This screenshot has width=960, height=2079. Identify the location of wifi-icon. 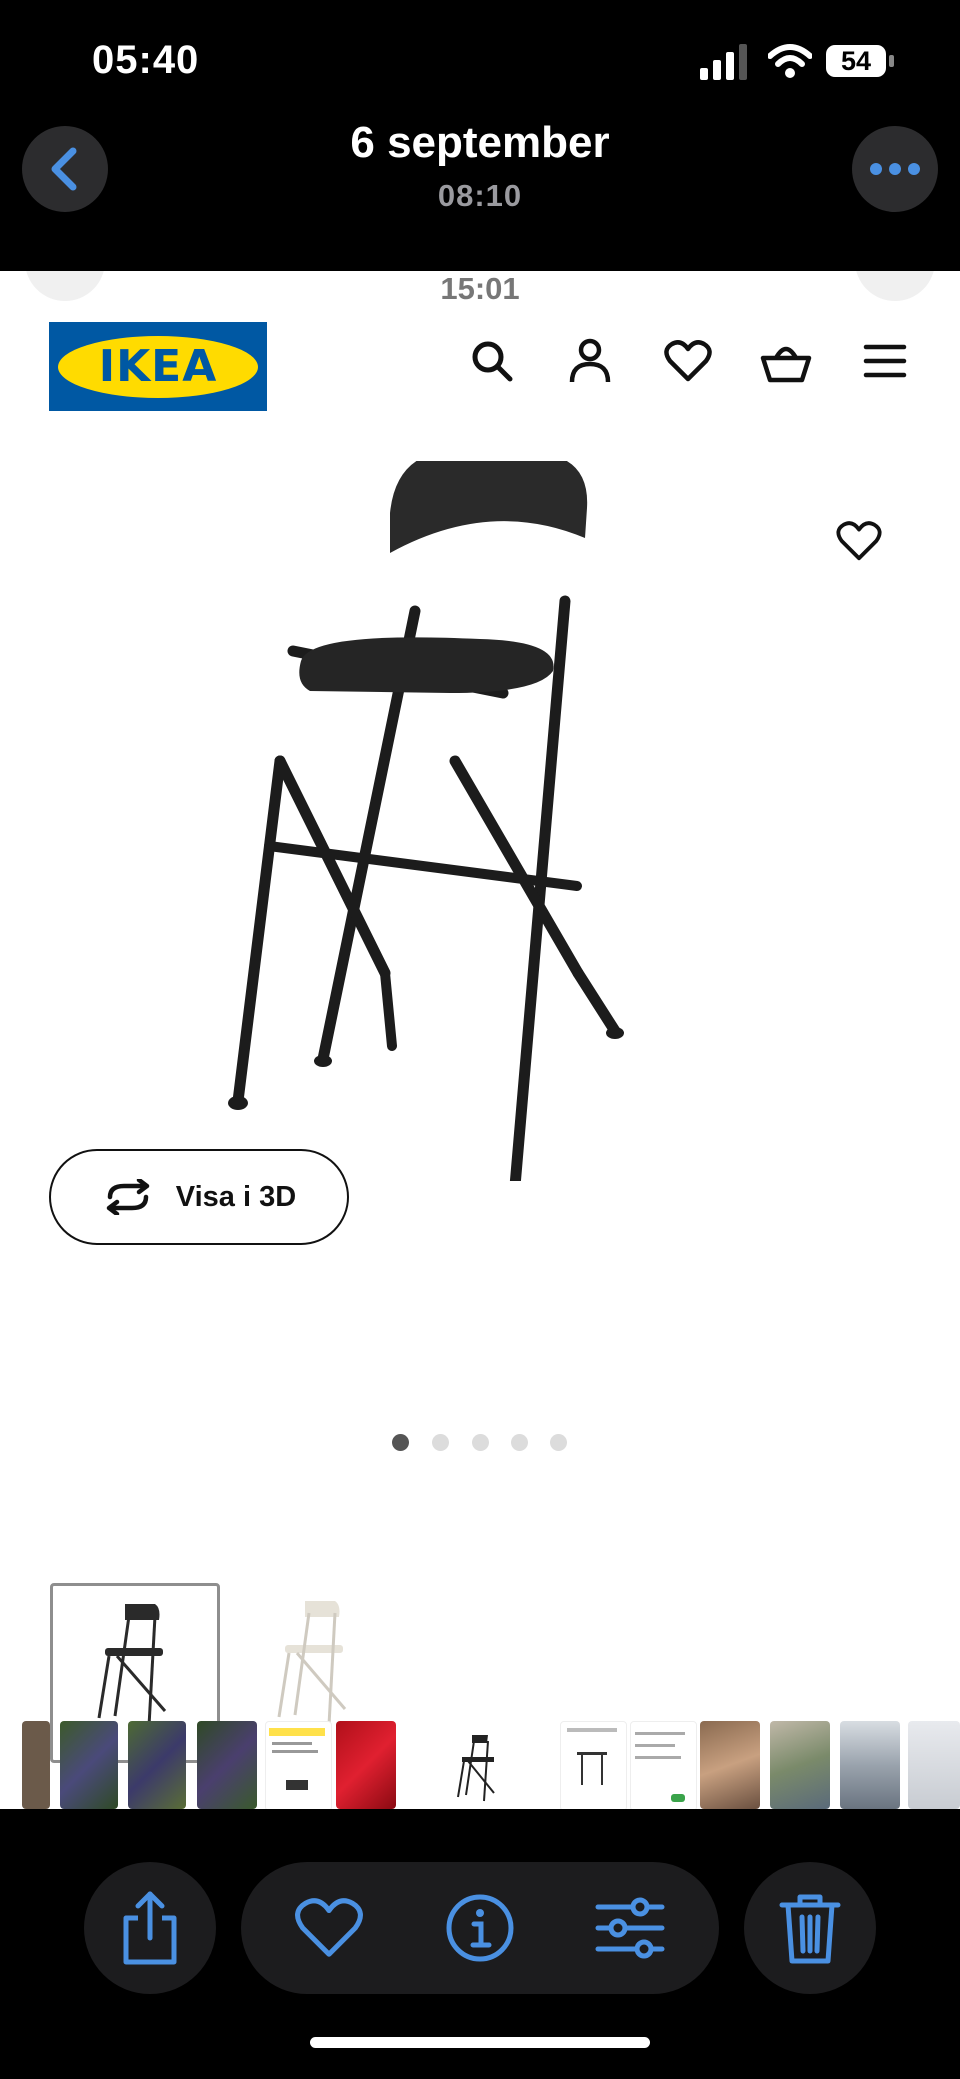
(790, 61).